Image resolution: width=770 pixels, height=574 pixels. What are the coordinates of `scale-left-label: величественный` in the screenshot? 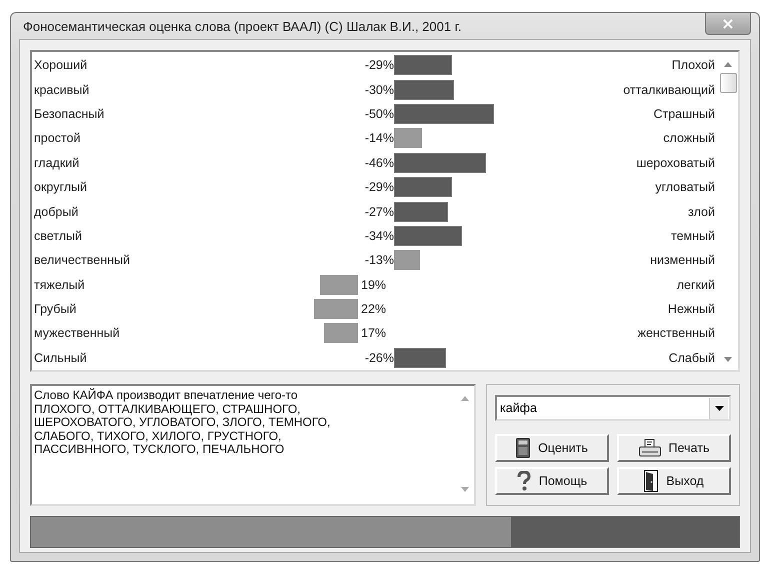 It's located at (82, 260).